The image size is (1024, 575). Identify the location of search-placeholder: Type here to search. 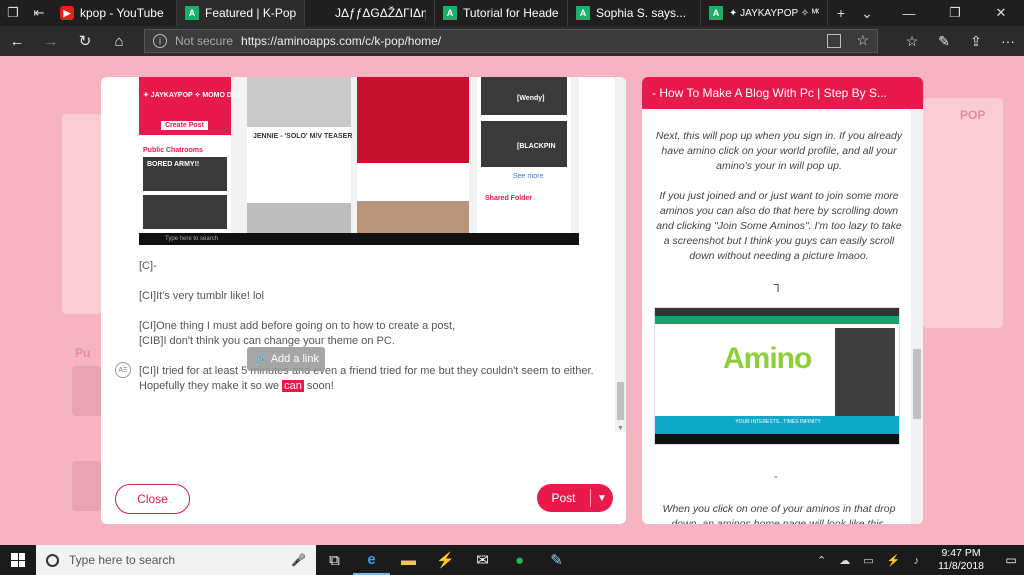
(122, 560).